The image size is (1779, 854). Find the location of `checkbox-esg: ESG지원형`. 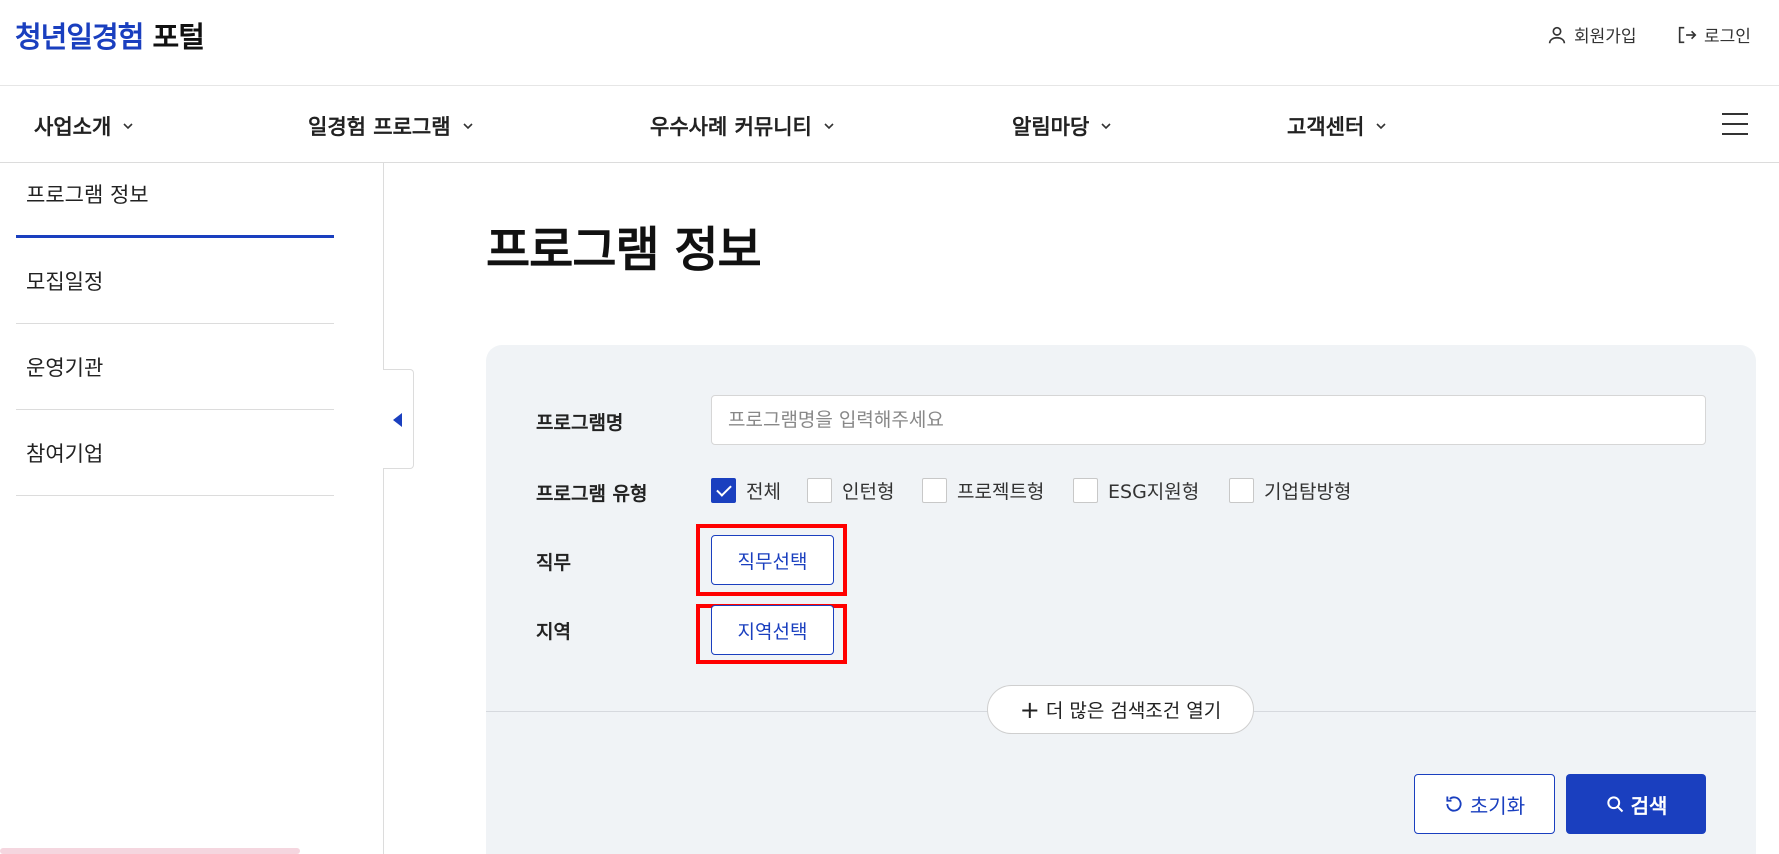

checkbox-esg: ESG지원형 is located at coordinates (1136, 490).